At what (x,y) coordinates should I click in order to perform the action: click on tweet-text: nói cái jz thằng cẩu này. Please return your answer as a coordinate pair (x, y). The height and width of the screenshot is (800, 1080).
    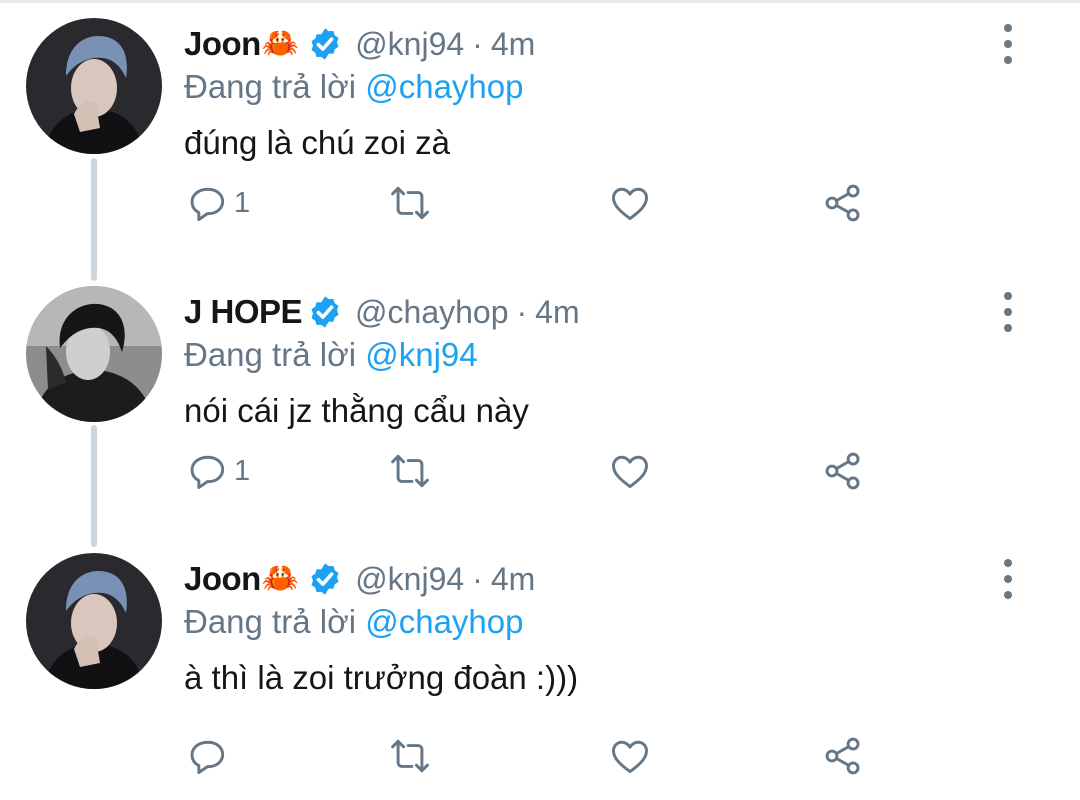
    Looking at the image, I should click on (356, 410).